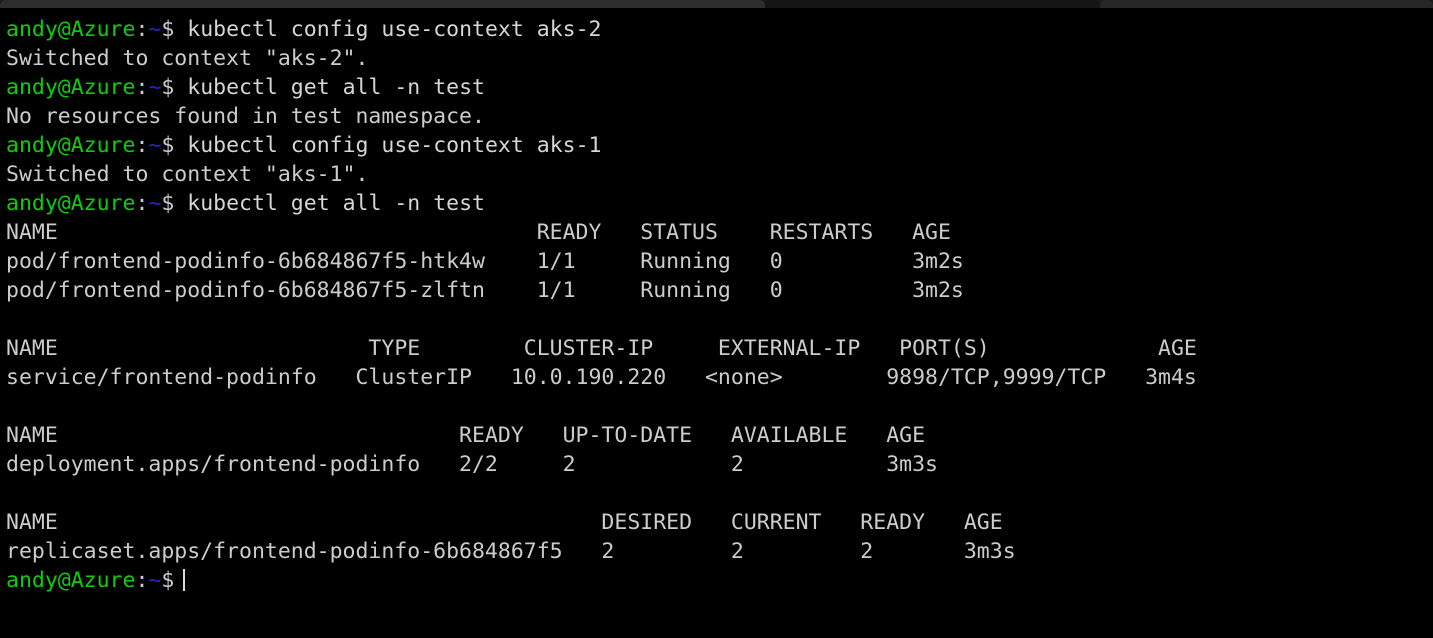 The width and height of the screenshot is (1433, 638). I want to click on terminal-text-caret, so click(184, 580).